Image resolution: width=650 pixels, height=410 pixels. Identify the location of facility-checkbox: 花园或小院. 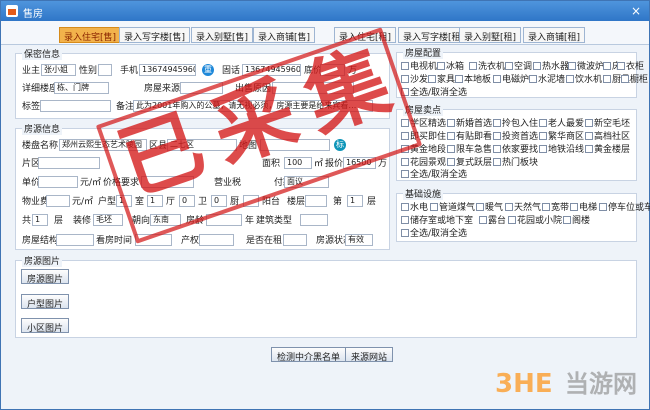
(535, 221).